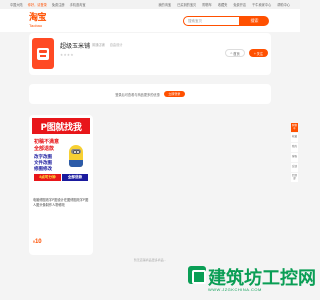  Describe the element at coordinates (37, 4) in the screenshot. I see `login-link: 你好，请登录` at that location.